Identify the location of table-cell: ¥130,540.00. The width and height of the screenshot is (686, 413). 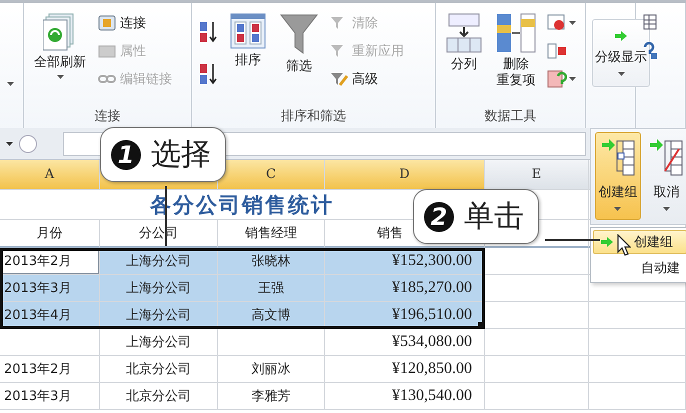
(405, 396).